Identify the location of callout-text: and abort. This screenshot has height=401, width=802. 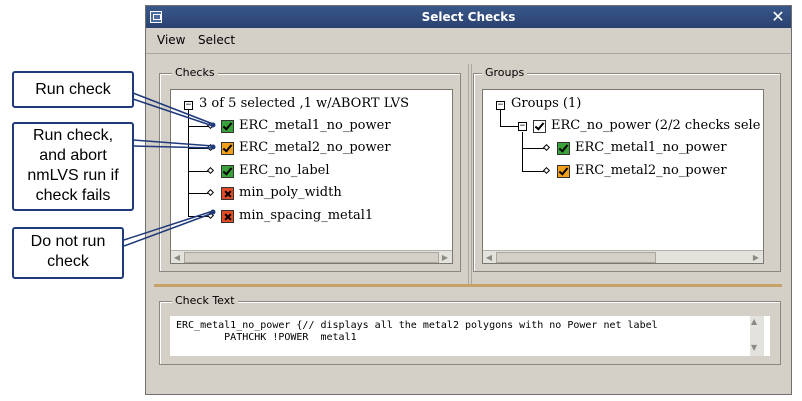
(73, 155).